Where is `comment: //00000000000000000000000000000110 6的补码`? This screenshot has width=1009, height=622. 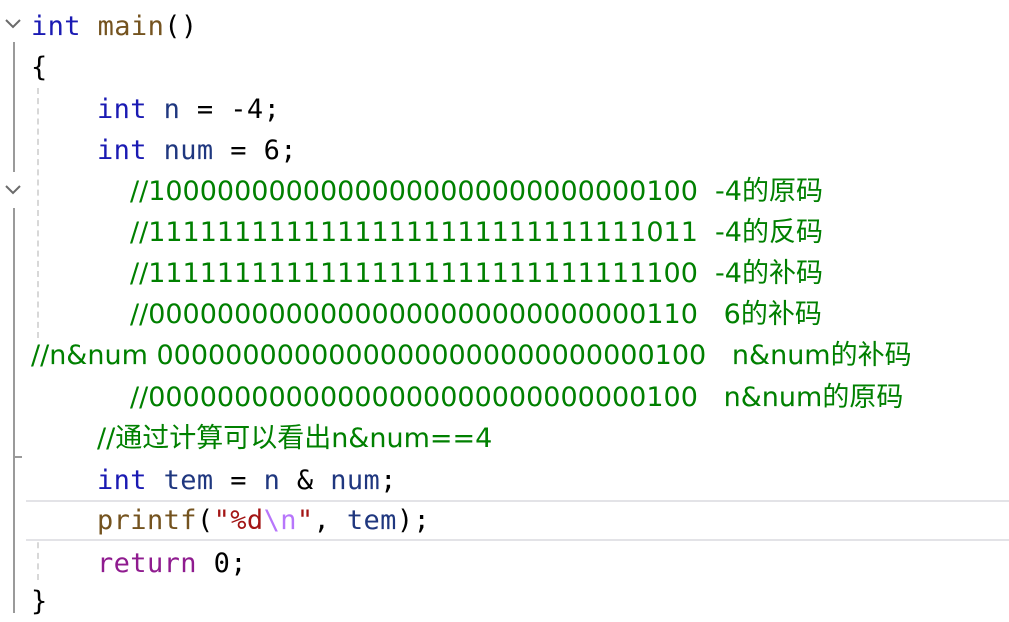 comment: //00000000000000000000000000000110 6的补码 is located at coordinates (476, 314).